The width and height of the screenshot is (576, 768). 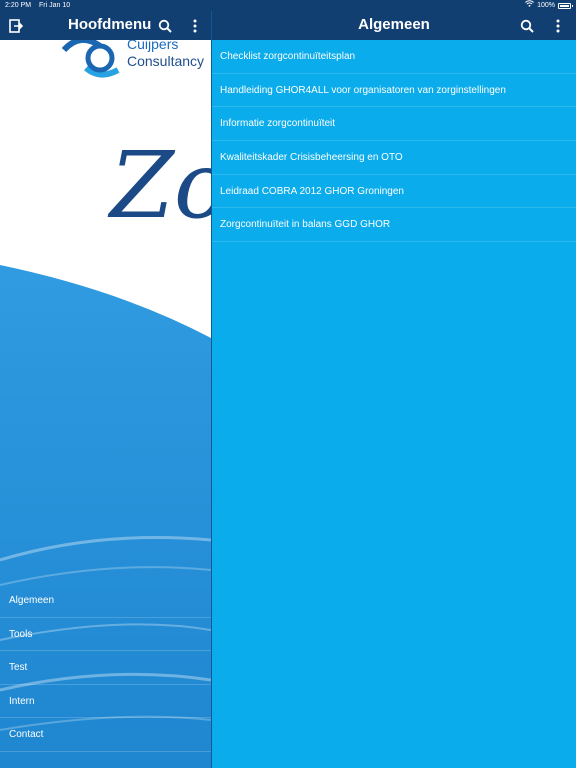 What do you see at coordinates (105, 702) in the screenshot?
I see `menu-item-intern: Intern` at bounding box center [105, 702].